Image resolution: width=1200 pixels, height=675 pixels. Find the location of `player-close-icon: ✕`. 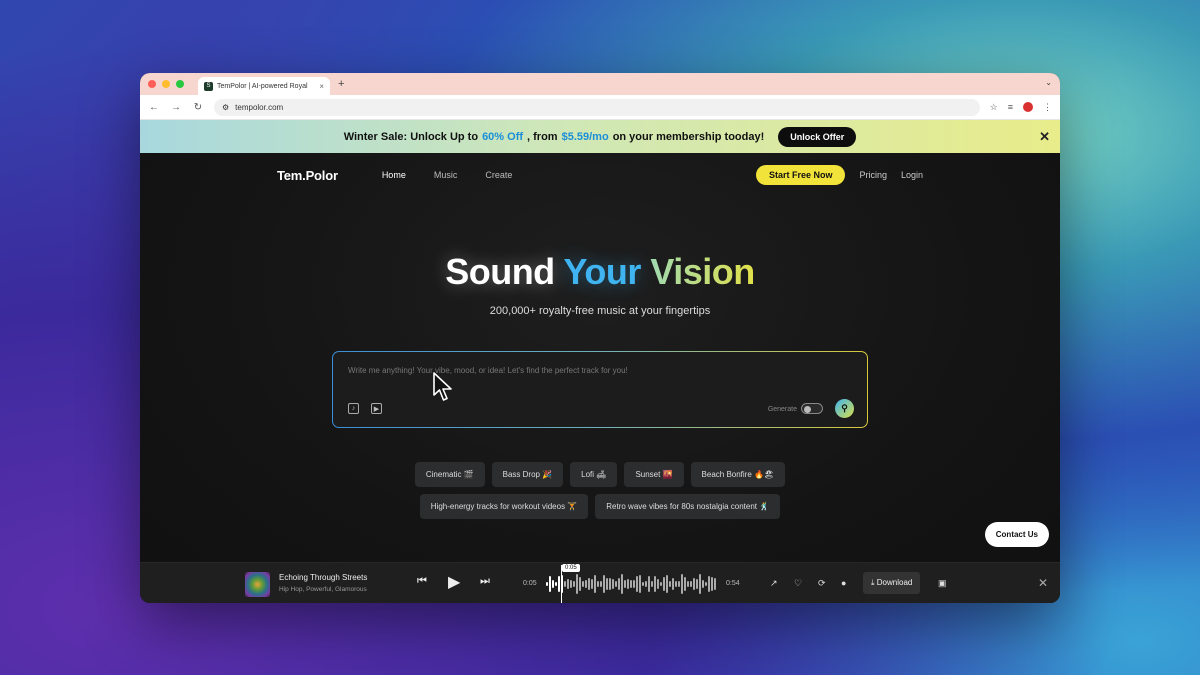

player-close-icon: ✕ is located at coordinates (1043, 583).